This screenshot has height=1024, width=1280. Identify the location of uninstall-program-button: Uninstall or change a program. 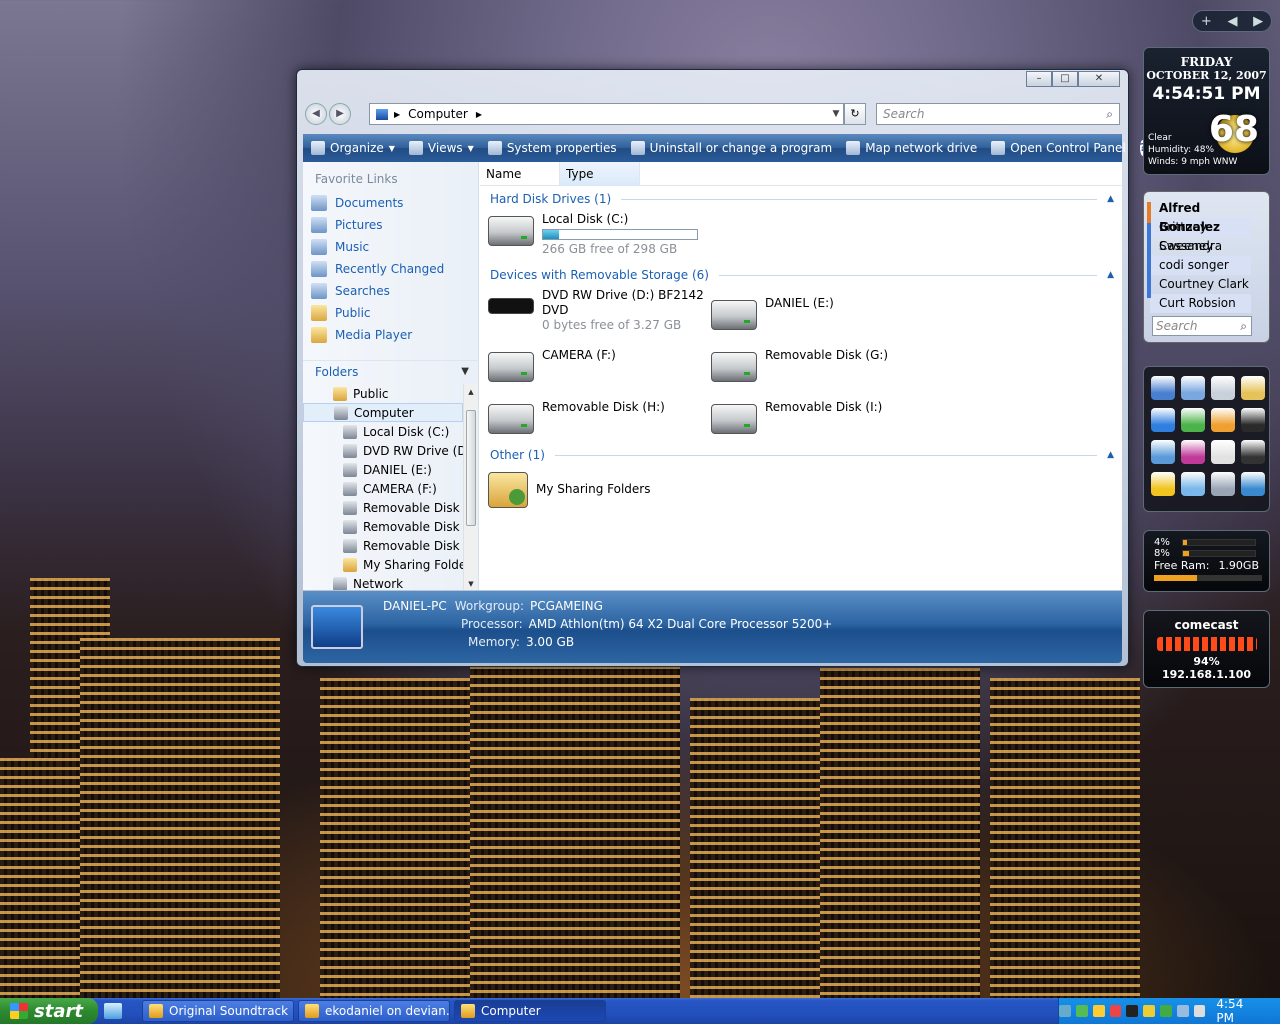
(731, 148).